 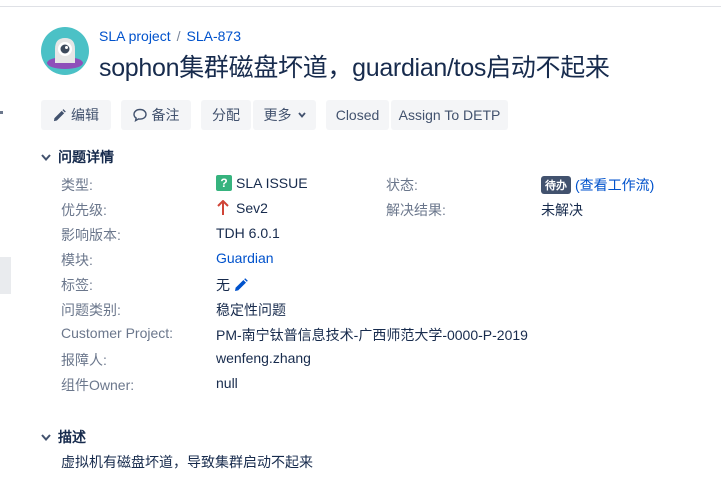 What do you see at coordinates (5, 275) in the screenshot?
I see `left-edge-tab` at bounding box center [5, 275].